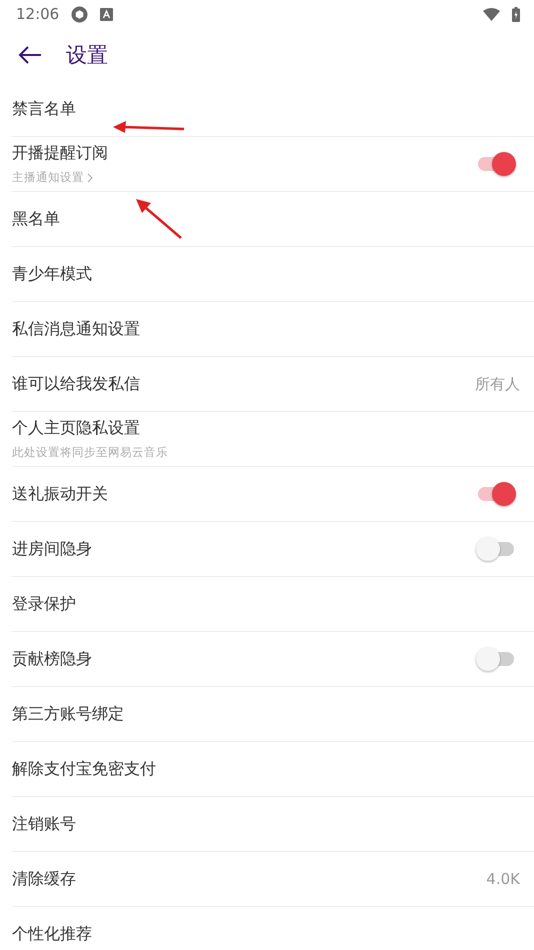 Image resolution: width=534 pixels, height=950 pixels. What do you see at coordinates (60, 153) in the screenshot?
I see `row-label: 开播提醒订阅` at bounding box center [60, 153].